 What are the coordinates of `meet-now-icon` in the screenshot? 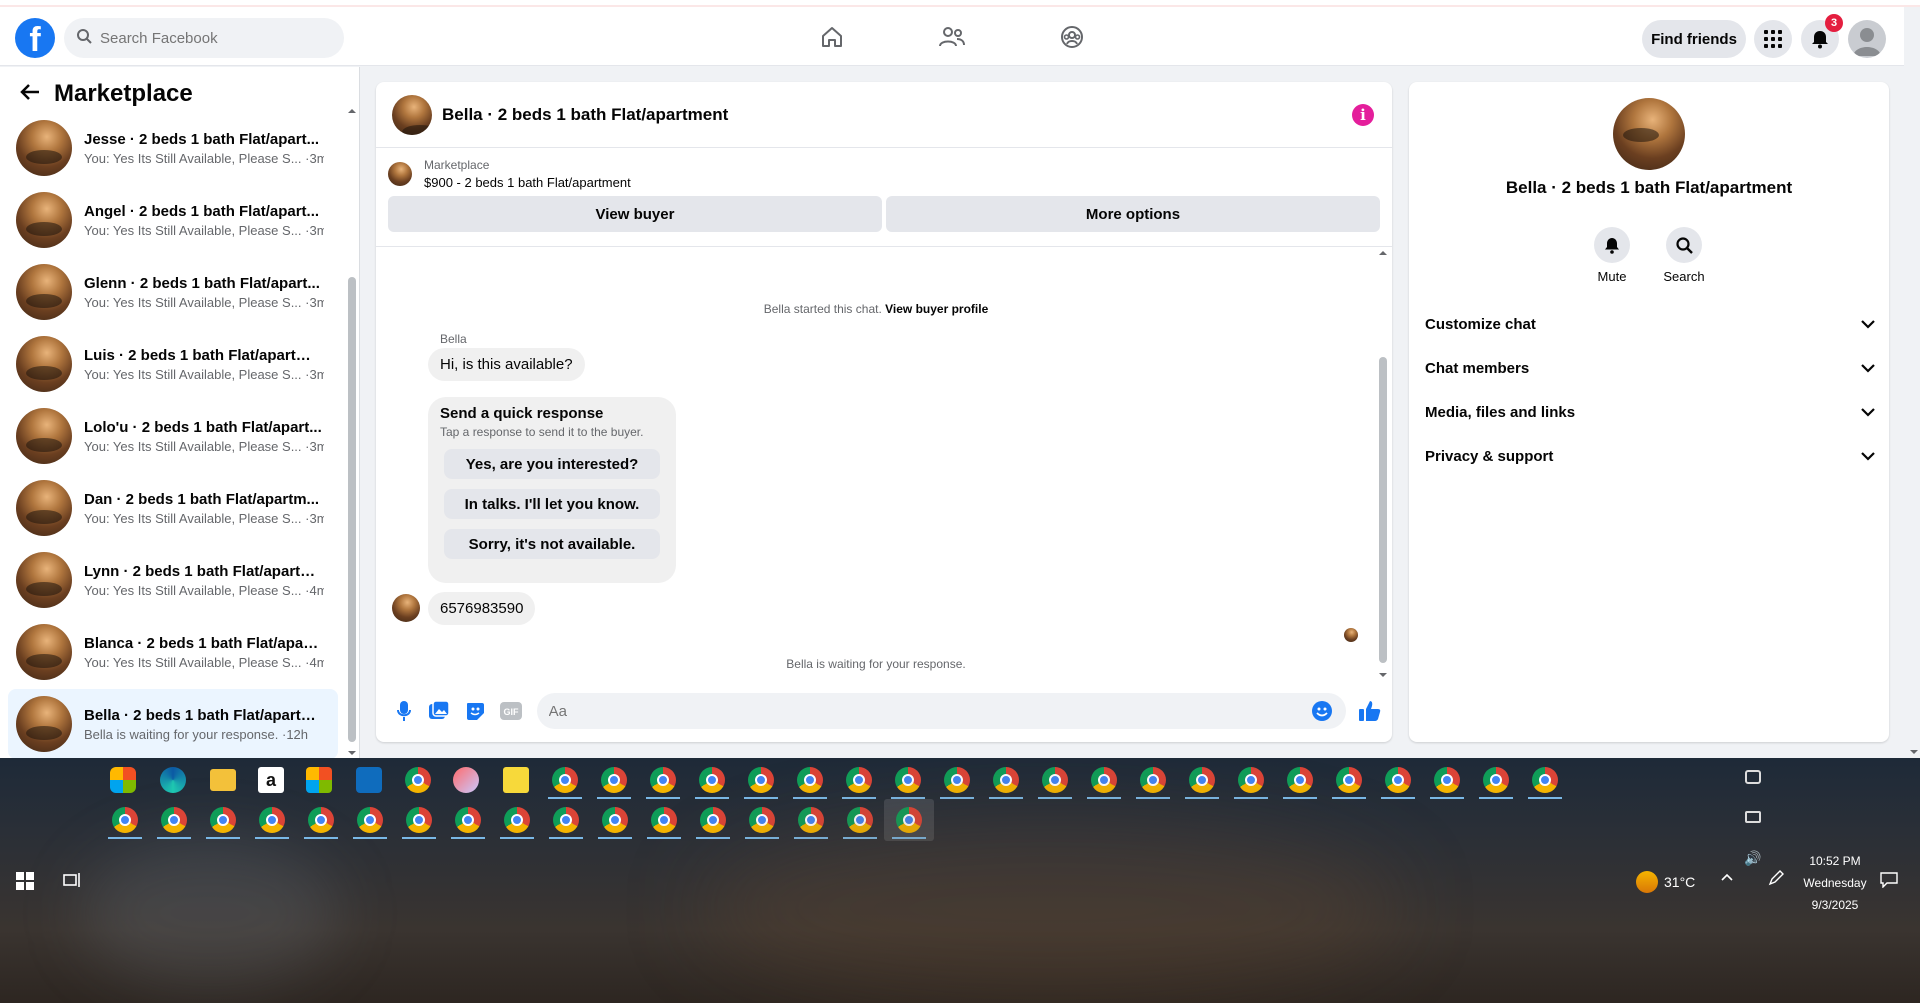 It's located at (1753, 777).